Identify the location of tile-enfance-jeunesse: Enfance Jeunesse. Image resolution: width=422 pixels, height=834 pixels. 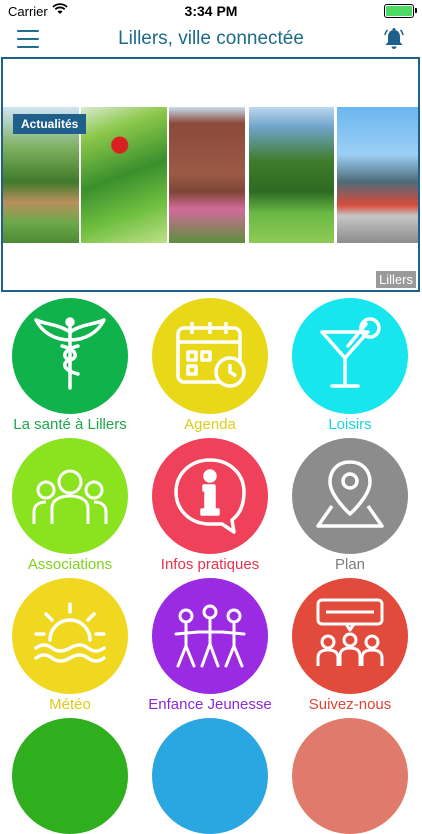
(210, 653).